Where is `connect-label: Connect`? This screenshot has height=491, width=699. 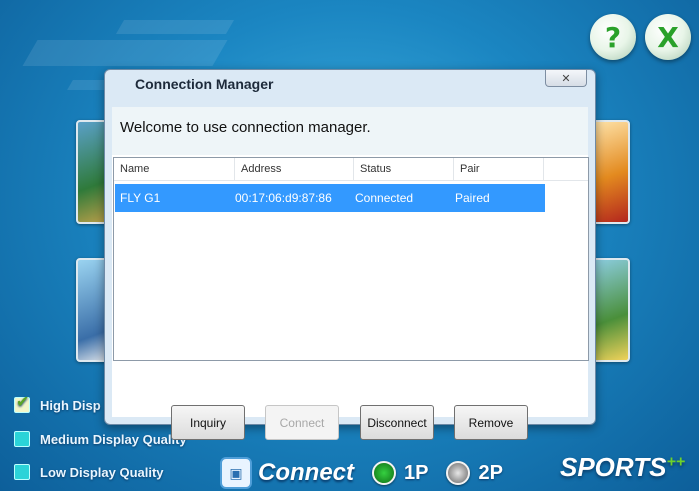 connect-label: Connect is located at coordinates (306, 473).